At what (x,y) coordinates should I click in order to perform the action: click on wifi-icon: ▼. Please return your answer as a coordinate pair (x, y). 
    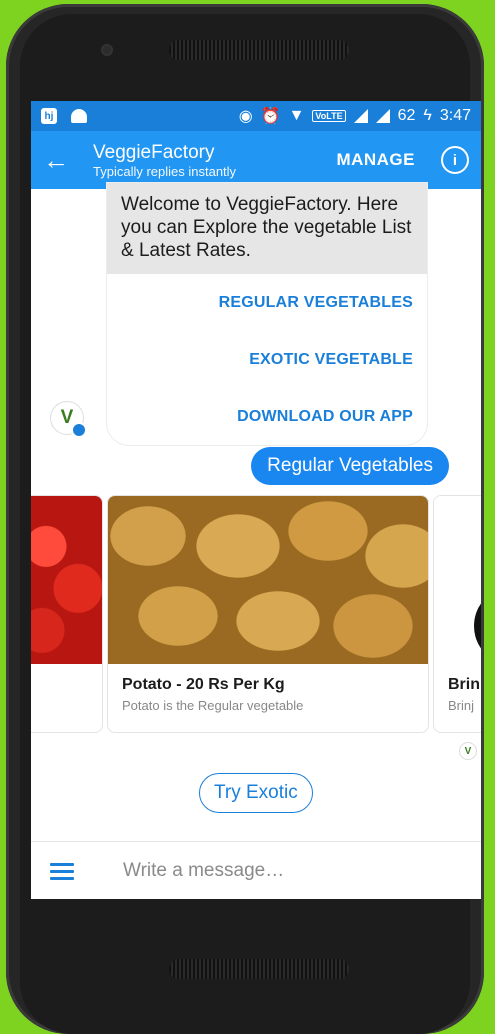
    Looking at the image, I should click on (296, 115).